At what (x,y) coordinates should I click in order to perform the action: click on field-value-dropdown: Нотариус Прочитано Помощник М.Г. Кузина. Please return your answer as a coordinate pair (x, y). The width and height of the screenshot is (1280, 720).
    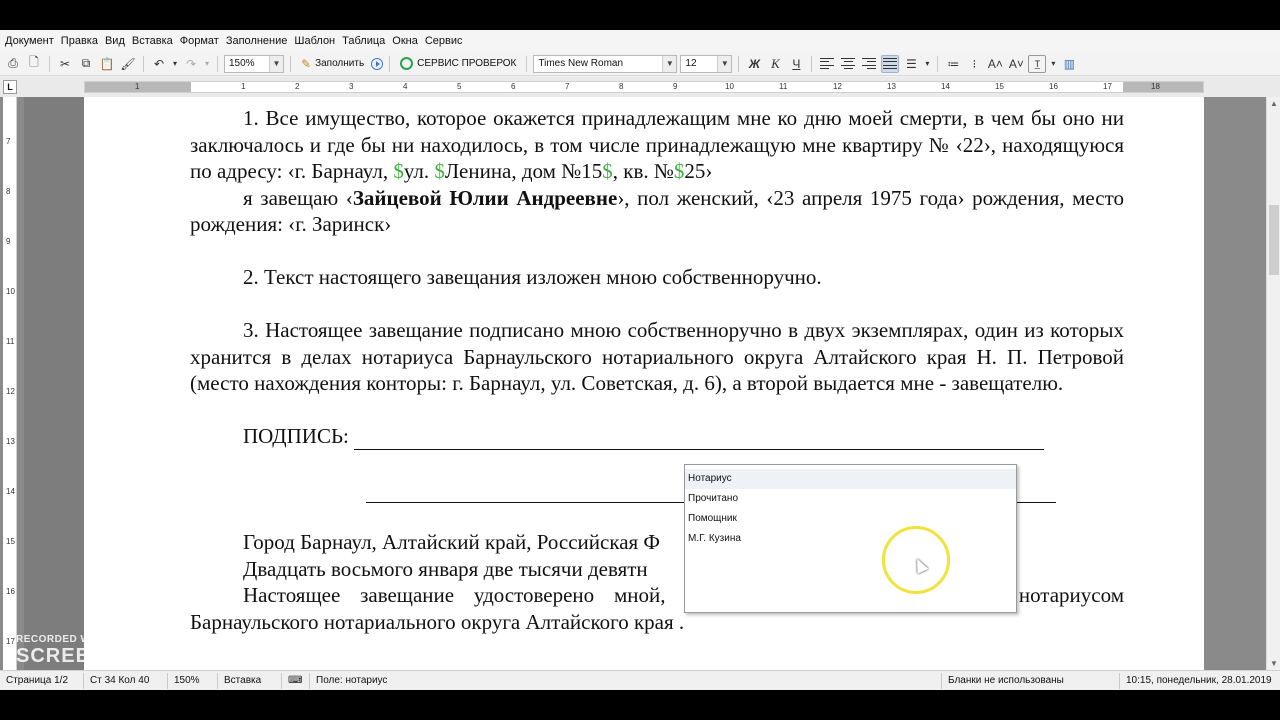
    Looking at the image, I should click on (850, 538).